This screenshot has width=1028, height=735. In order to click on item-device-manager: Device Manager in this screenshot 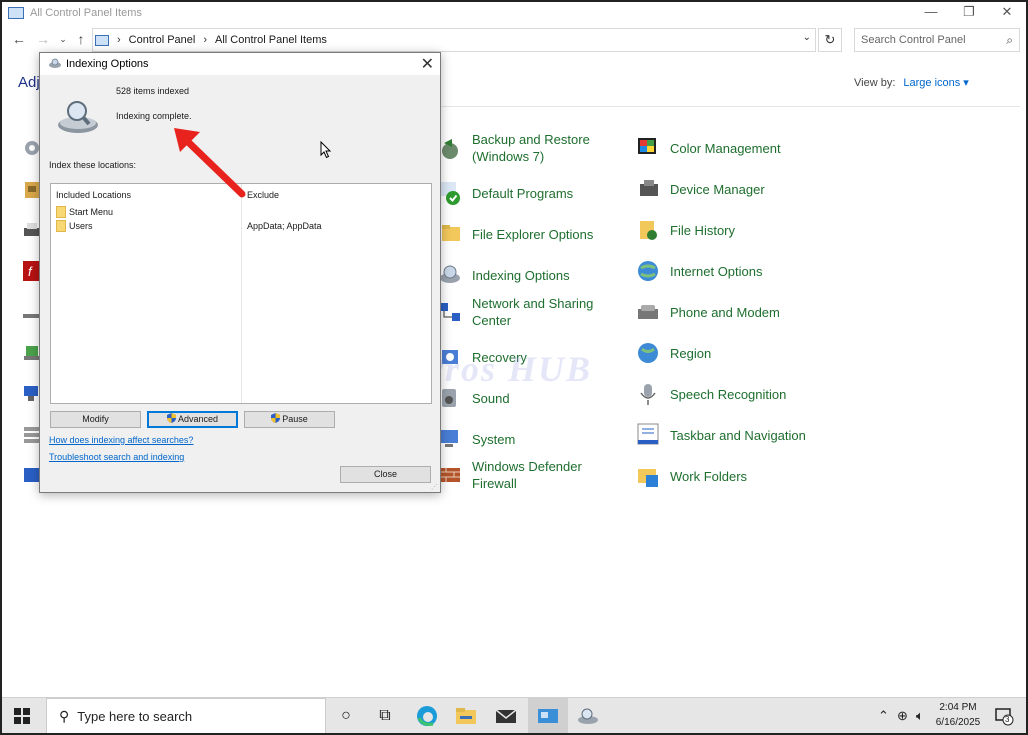, I will do `click(700, 189)`.